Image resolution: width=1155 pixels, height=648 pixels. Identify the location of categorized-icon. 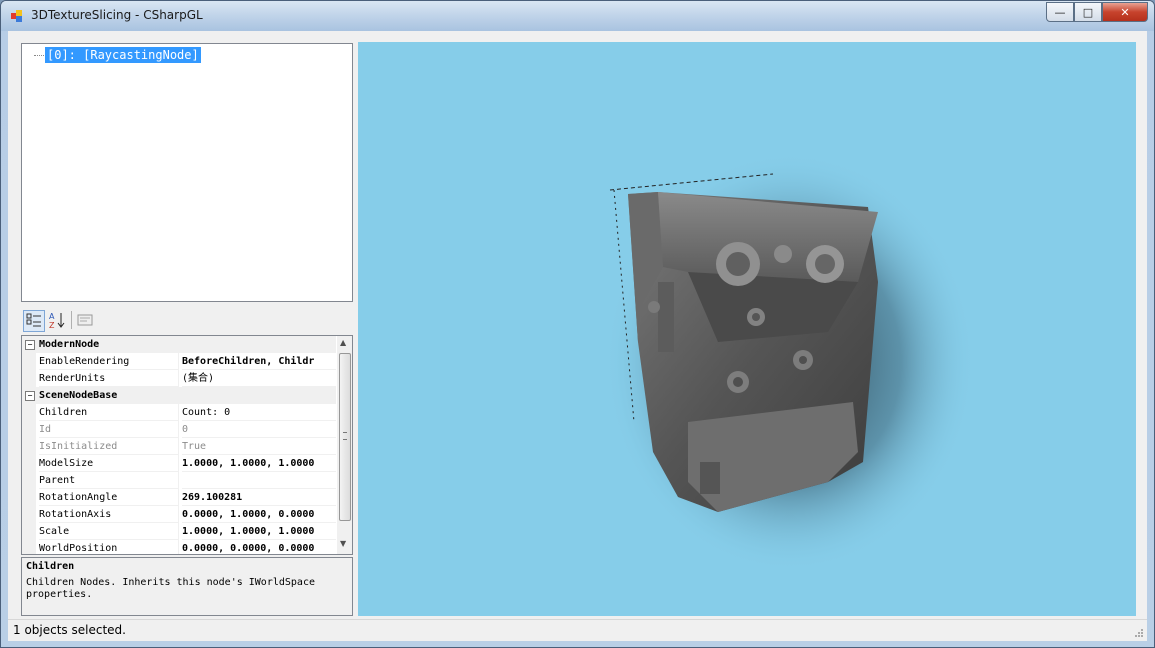
(33, 320).